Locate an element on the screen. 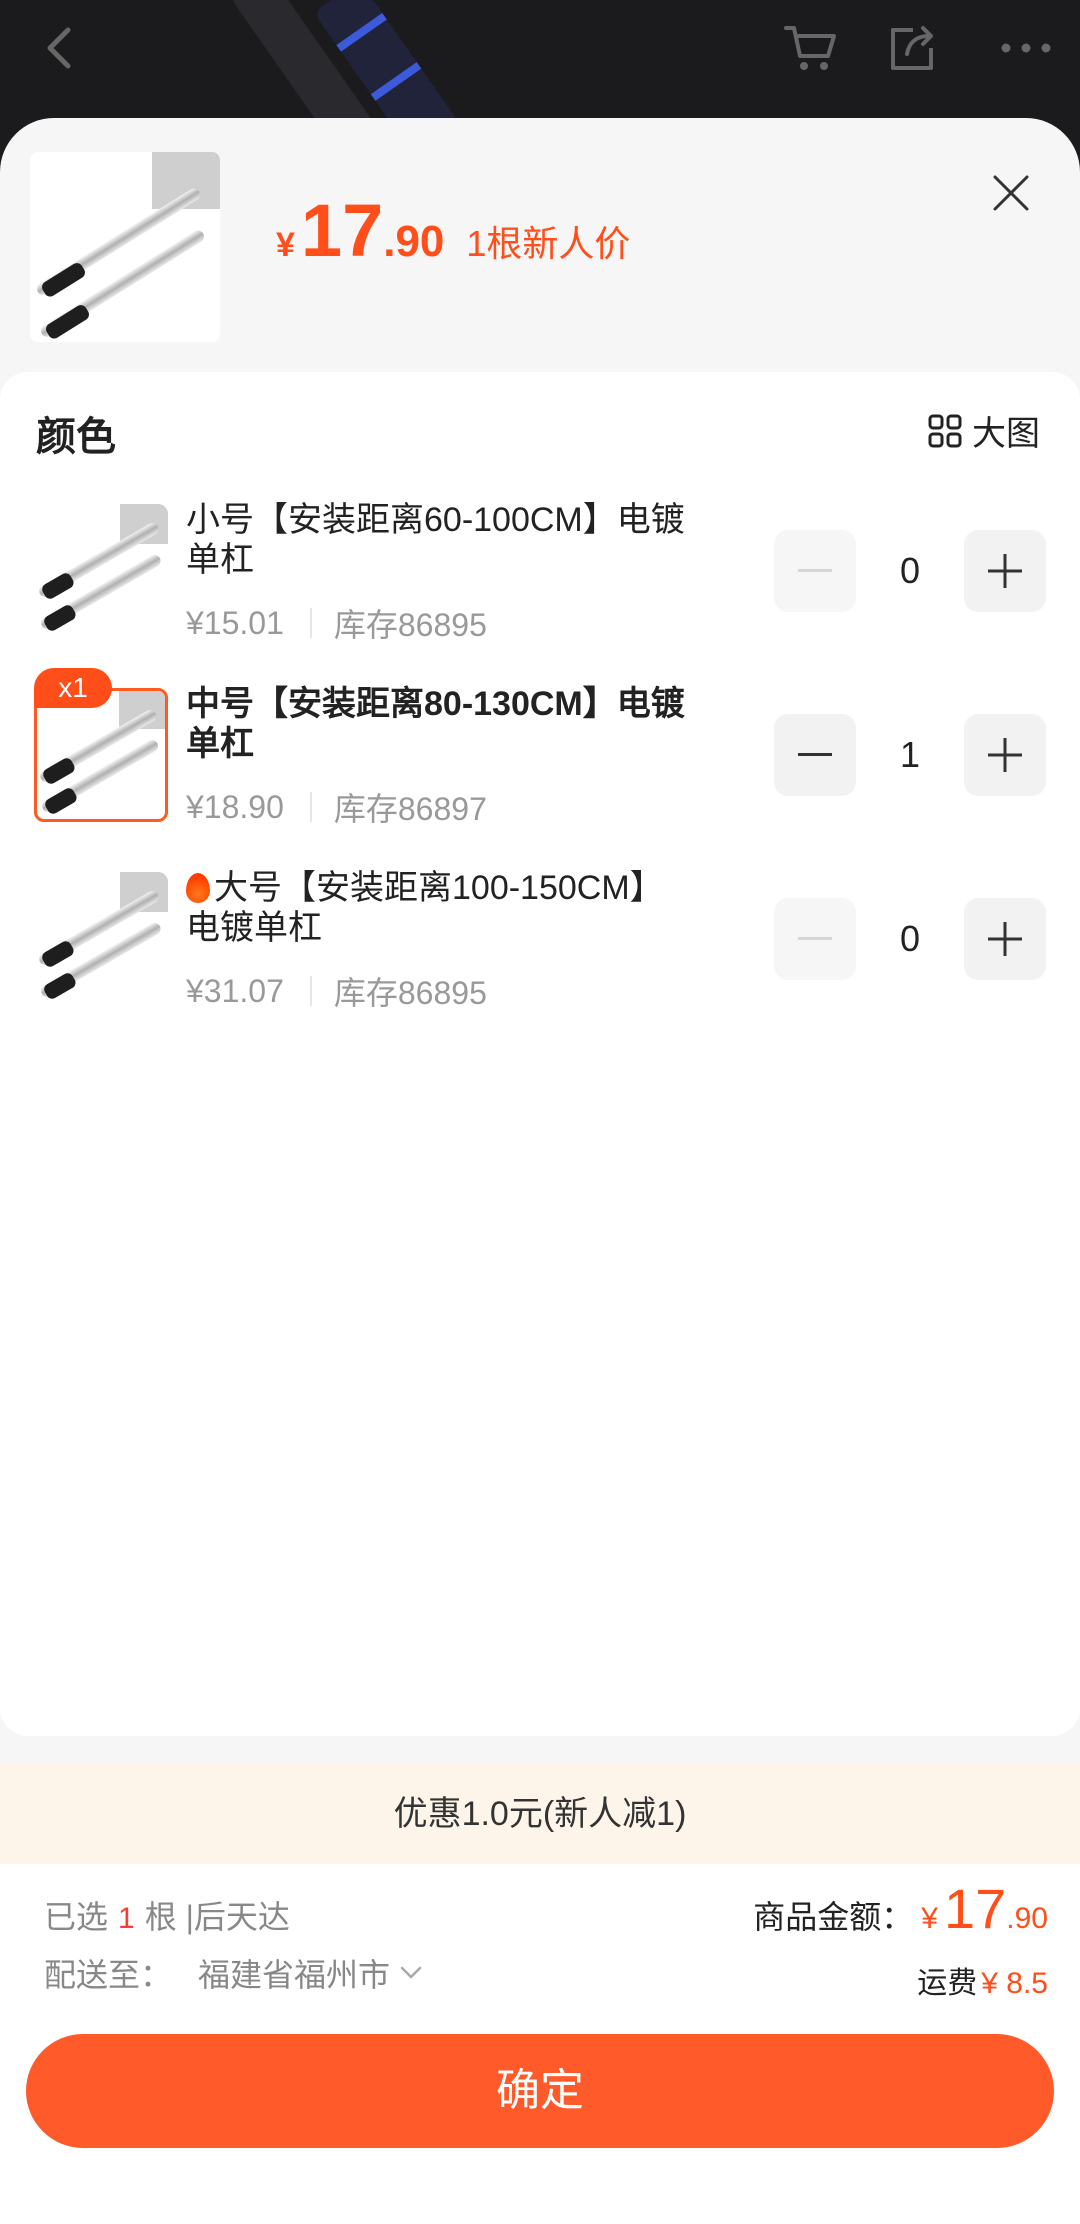 This screenshot has width=1080, height=2224. delivery-address: 配送至： 福建省福州市 is located at coordinates (233, 1973).